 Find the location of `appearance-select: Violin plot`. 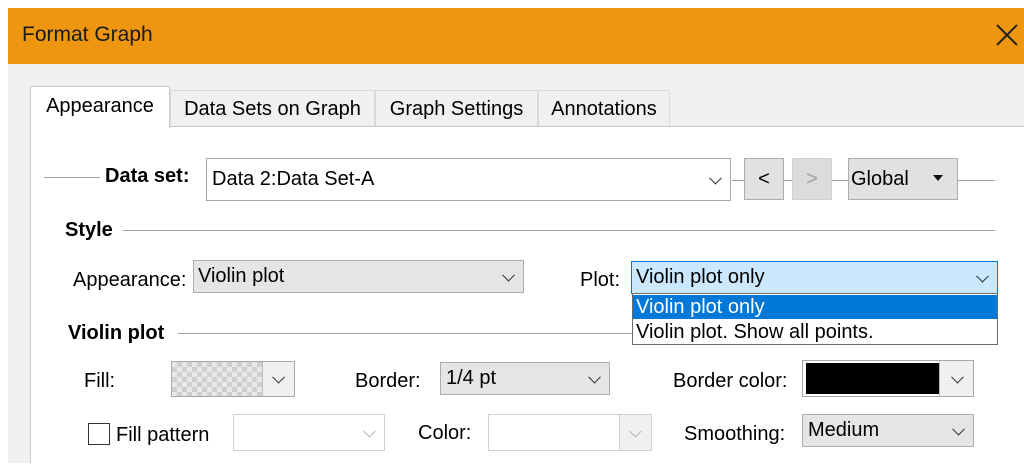

appearance-select: Violin plot is located at coordinates (358, 276).